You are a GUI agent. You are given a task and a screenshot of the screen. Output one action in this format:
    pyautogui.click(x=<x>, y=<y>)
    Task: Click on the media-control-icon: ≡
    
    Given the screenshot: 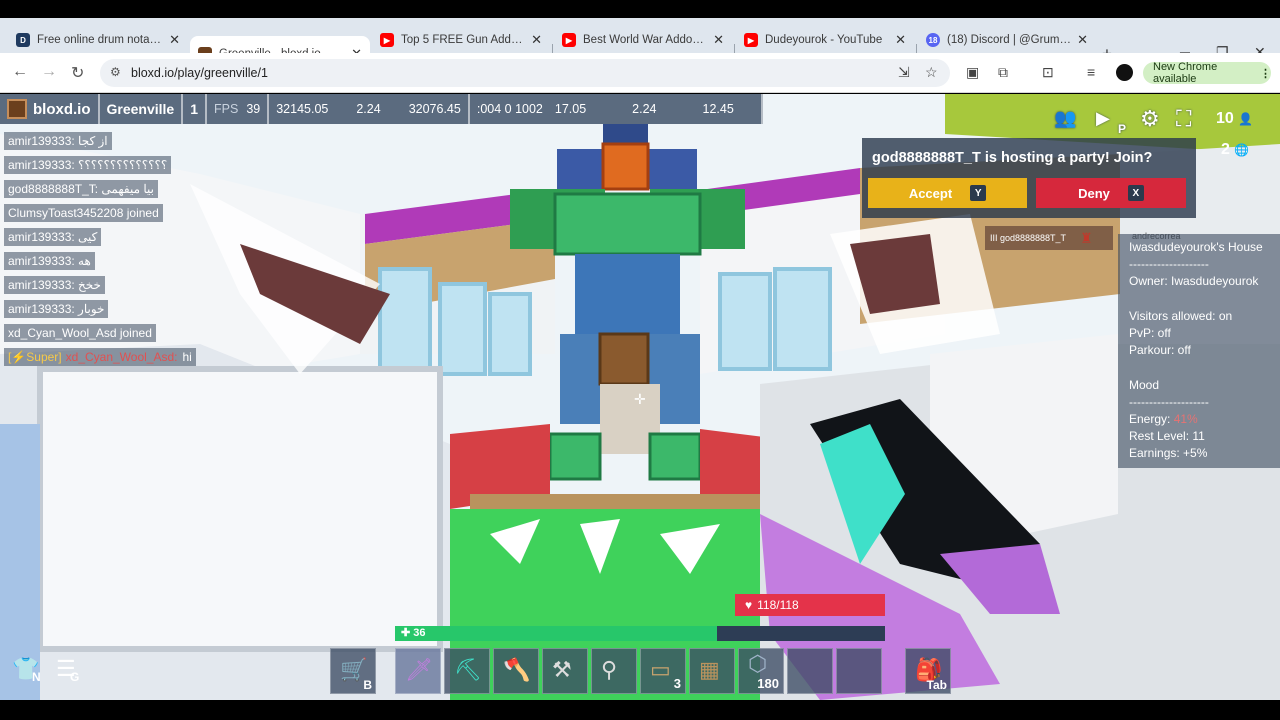 What is the action you would take?
    pyautogui.click(x=1091, y=72)
    